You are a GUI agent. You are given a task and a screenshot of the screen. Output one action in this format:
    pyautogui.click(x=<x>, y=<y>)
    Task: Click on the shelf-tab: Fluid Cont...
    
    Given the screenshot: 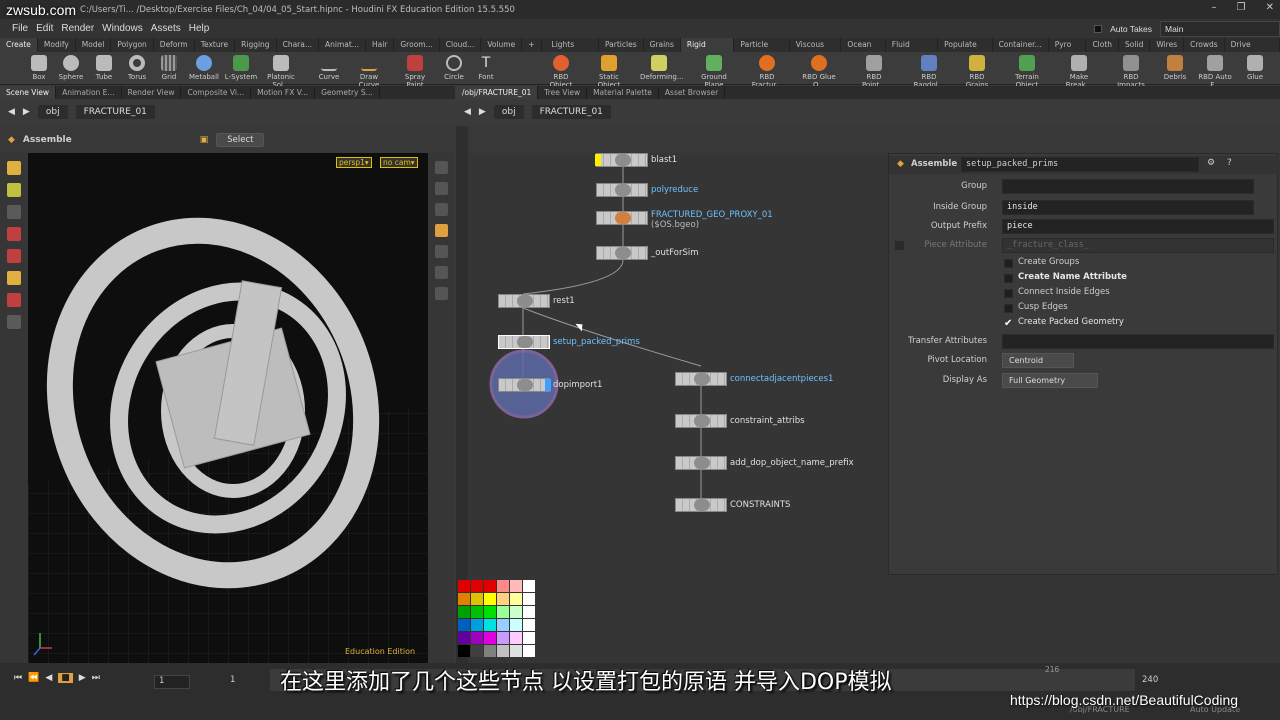 What is the action you would take?
    pyautogui.click(x=912, y=50)
    